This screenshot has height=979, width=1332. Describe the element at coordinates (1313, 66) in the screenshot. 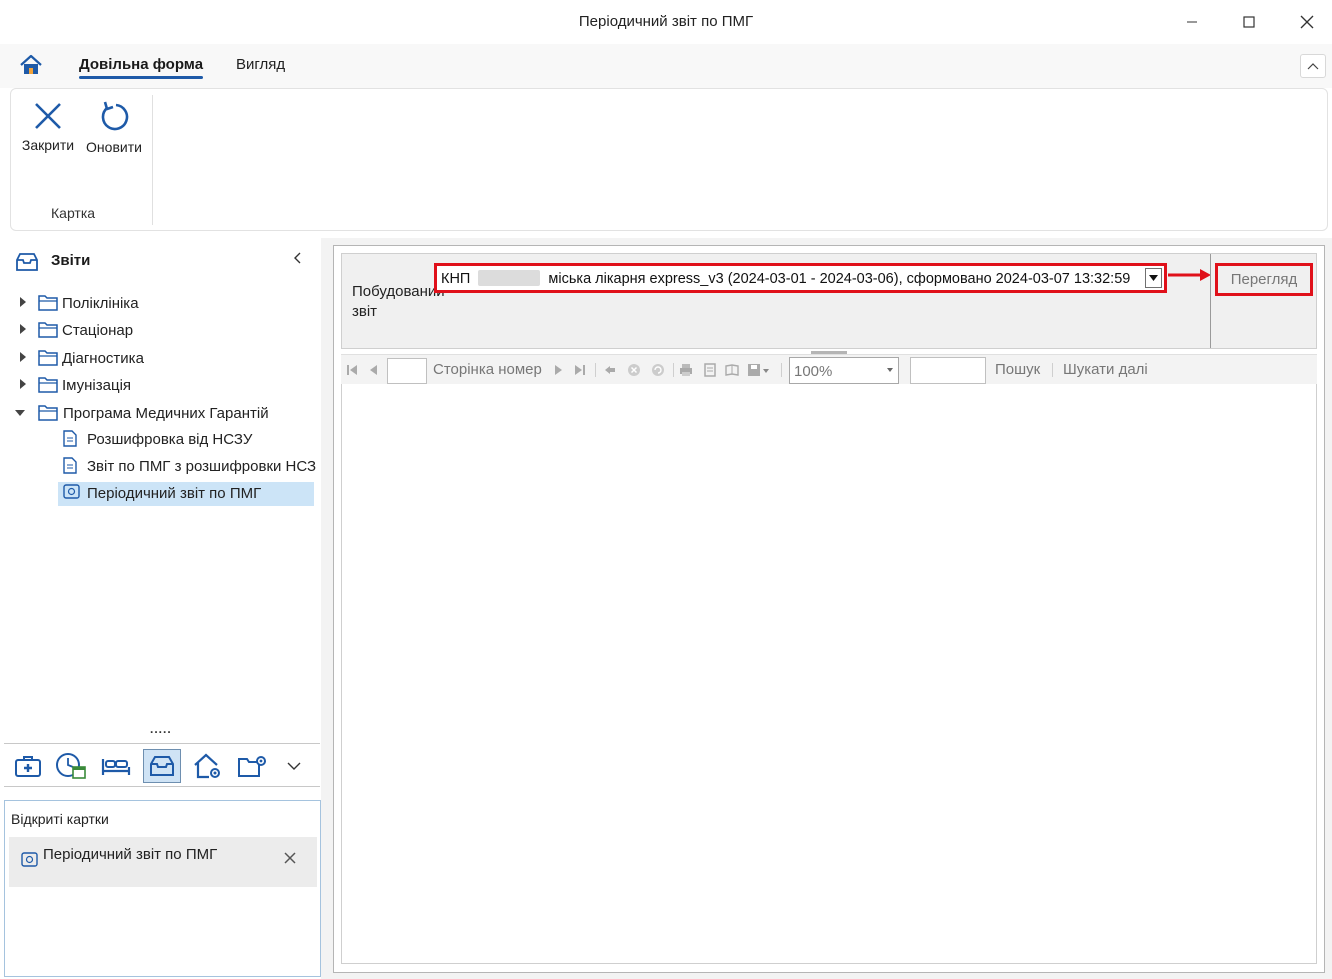

I see `collapse-ribbon-button` at that location.